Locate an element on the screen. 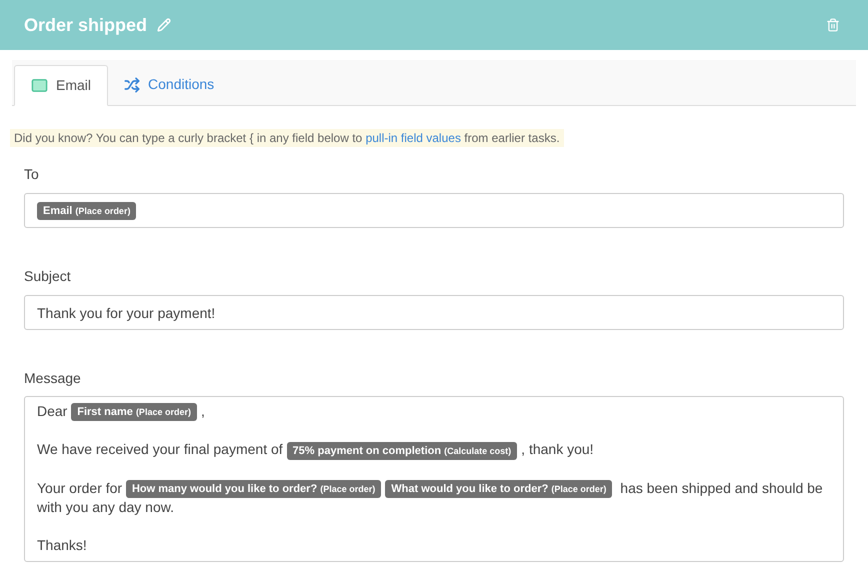 The height and width of the screenshot is (572, 868). to-field: Email (Place order) is located at coordinates (434, 210).